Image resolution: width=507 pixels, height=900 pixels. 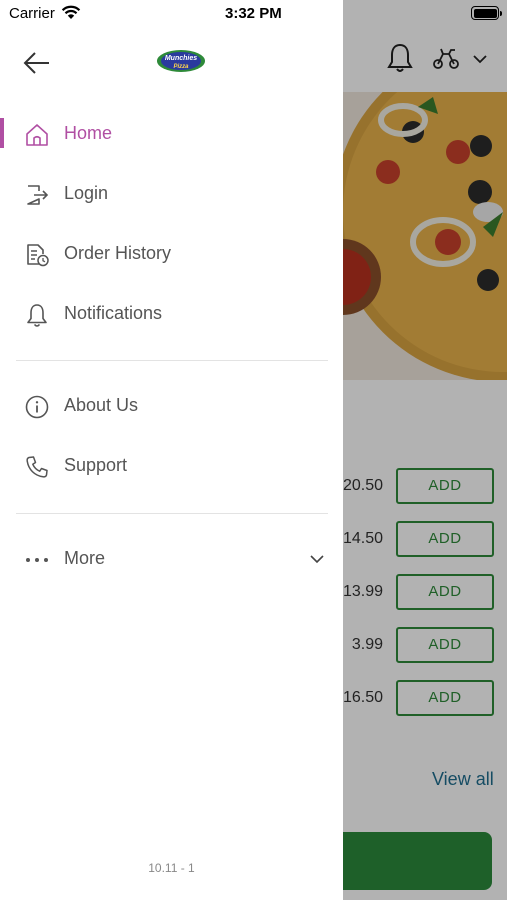 I want to click on nav-label-home: Home, so click(x=88, y=133).